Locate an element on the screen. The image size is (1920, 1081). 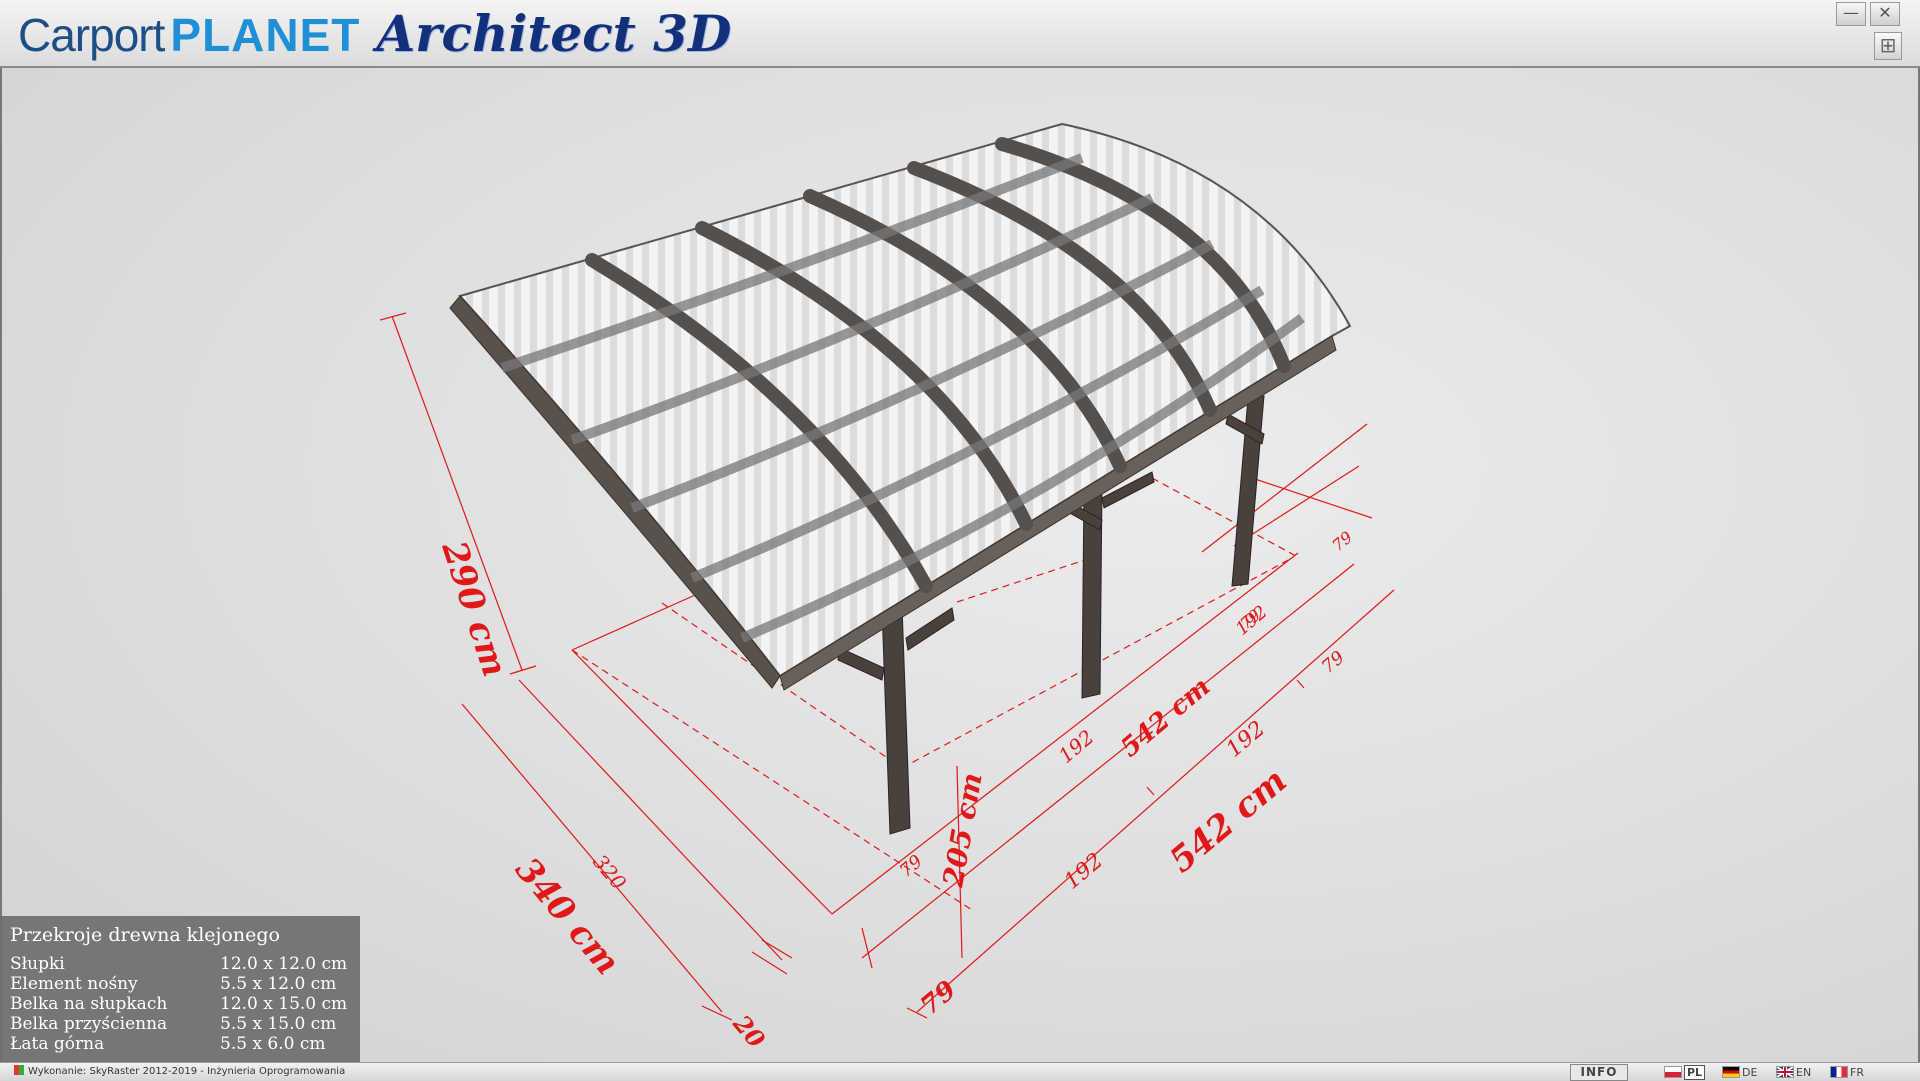
lang-code: PL is located at coordinates (1695, 1072).